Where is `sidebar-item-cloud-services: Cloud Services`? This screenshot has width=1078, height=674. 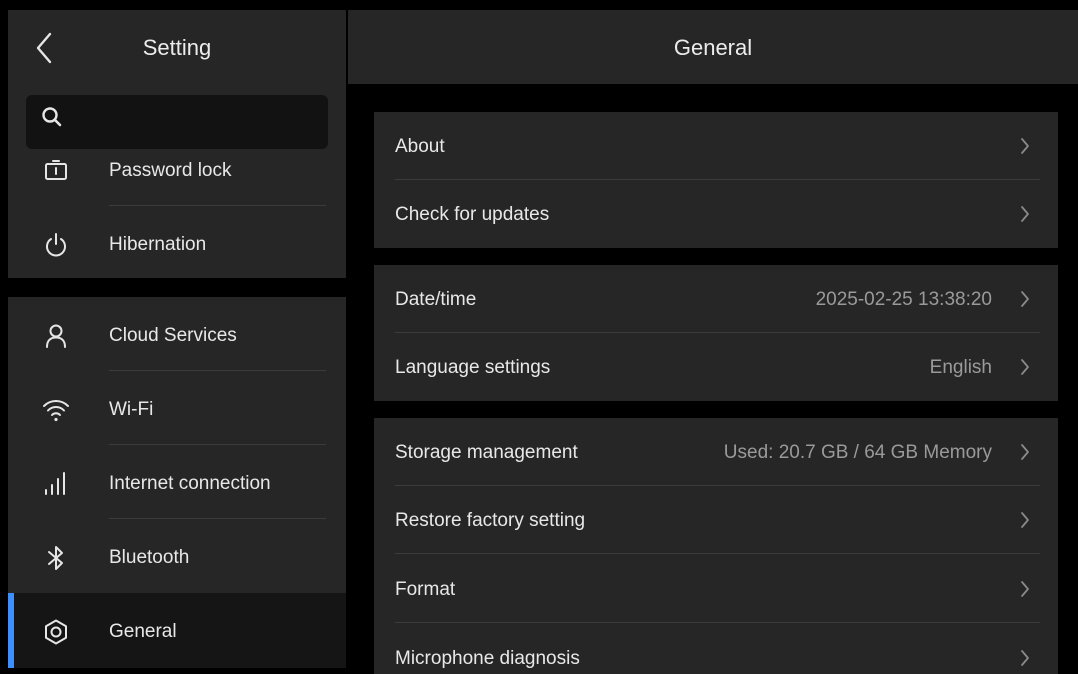
sidebar-item-cloud-services: Cloud Services is located at coordinates (177, 334).